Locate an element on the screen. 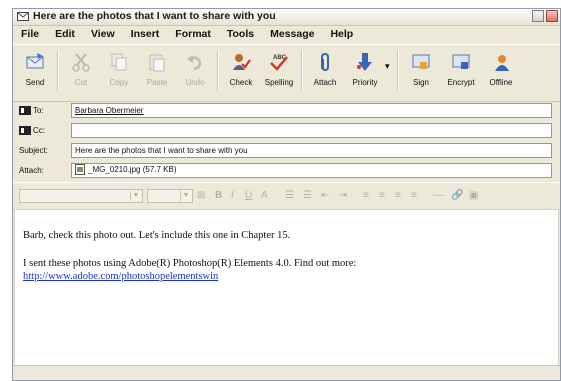 The width and height of the screenshot is (561, 381). attach-button: Attach is located at coordinates (325, 68).